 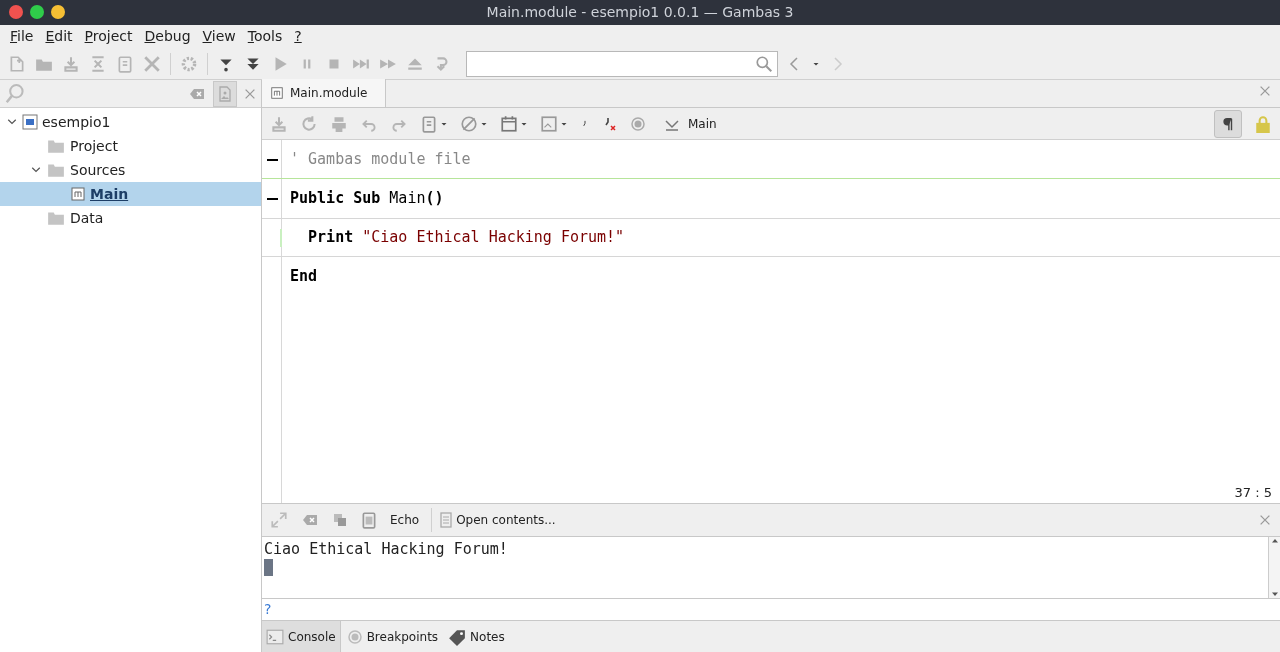 What do you see at coordinates (1274, 567) in the screenshot?
I see `scrollbar` at bounding box center [1274, 567].